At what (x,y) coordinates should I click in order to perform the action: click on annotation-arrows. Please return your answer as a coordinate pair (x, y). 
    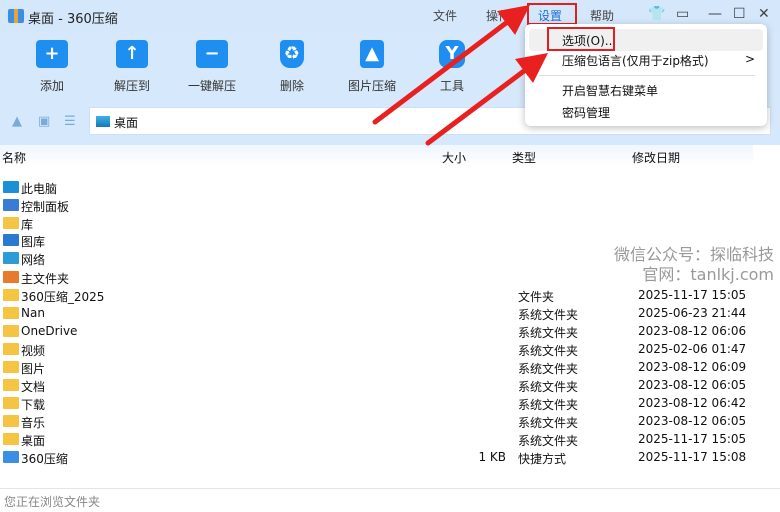
    Looking at the image, I should click on (460, 75).